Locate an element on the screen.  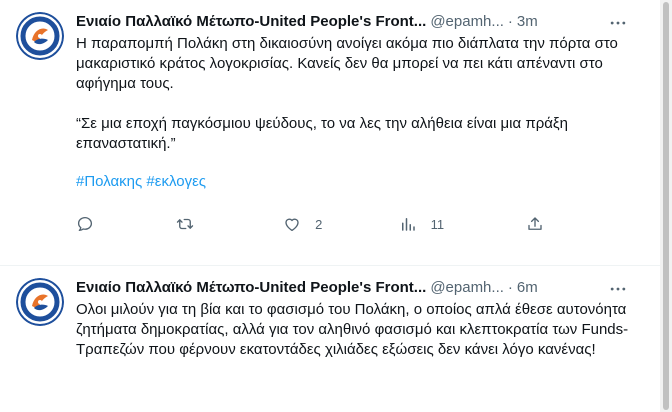
heart-icon is located at coordinates (292, 225).